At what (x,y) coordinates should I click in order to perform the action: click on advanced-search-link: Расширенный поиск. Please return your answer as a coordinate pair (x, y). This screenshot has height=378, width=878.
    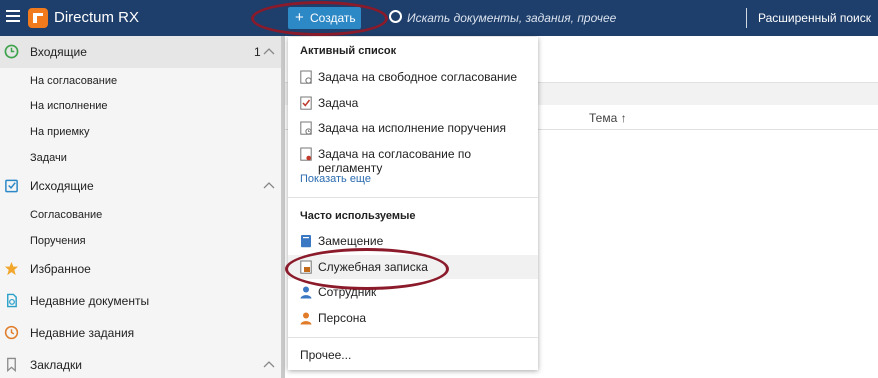
    Looking at the image, I should click on (814, 18).